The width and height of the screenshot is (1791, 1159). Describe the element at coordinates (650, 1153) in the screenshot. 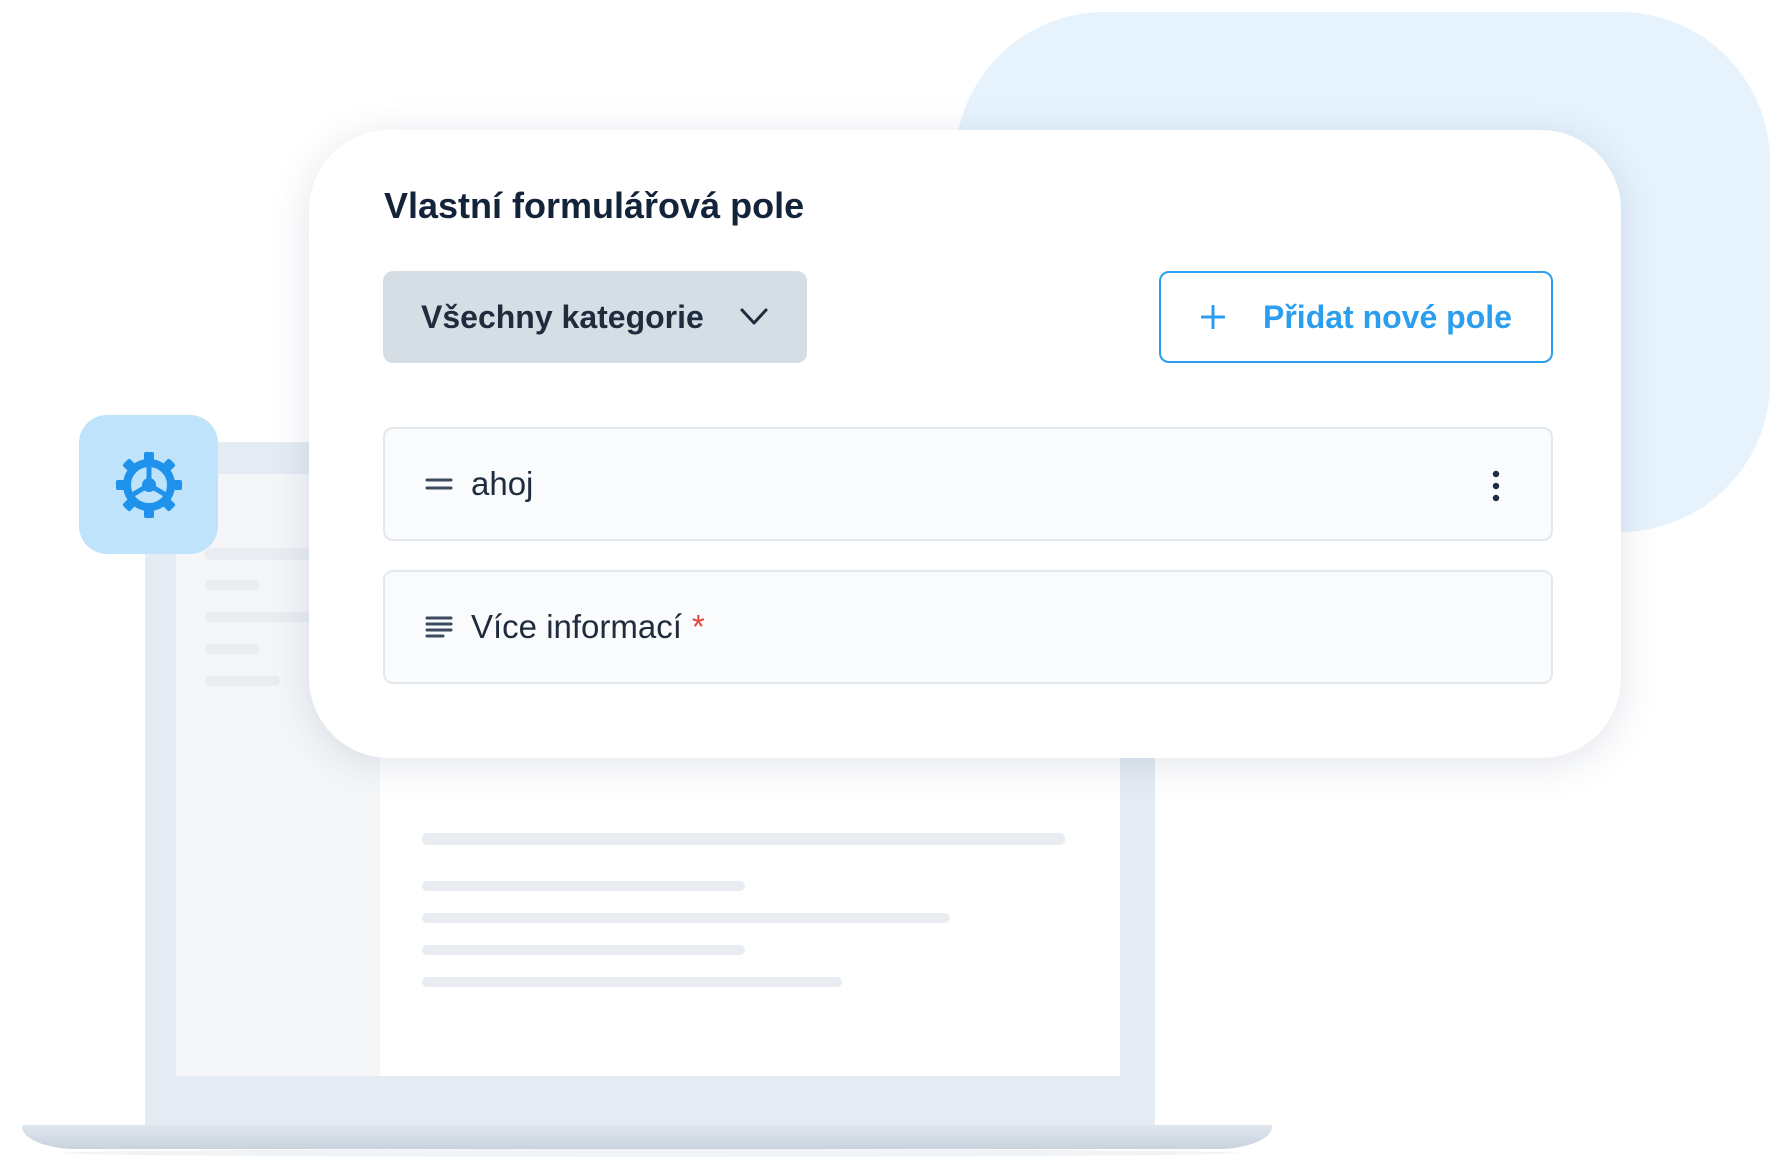

I see `laptop-base-shadow` at that location.